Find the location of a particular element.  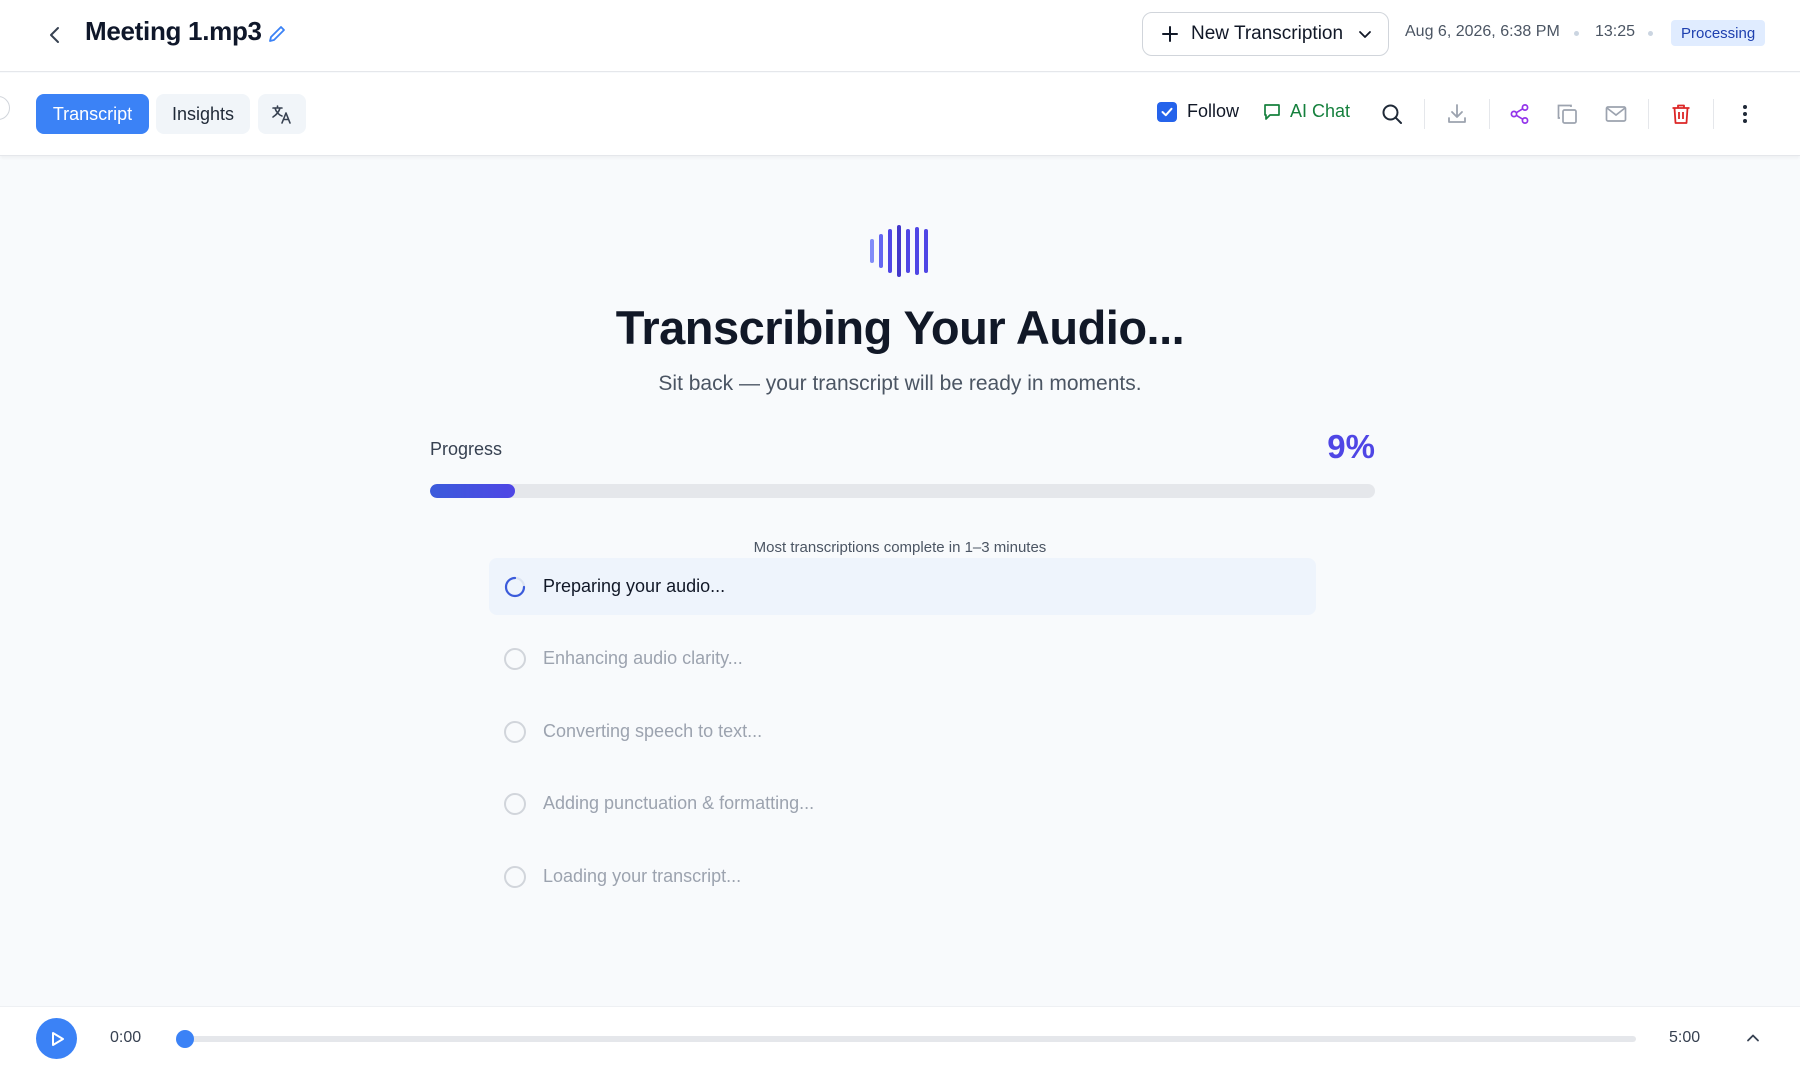

new-transcription-button: New Transcription is located at coordinates (1265, 34).